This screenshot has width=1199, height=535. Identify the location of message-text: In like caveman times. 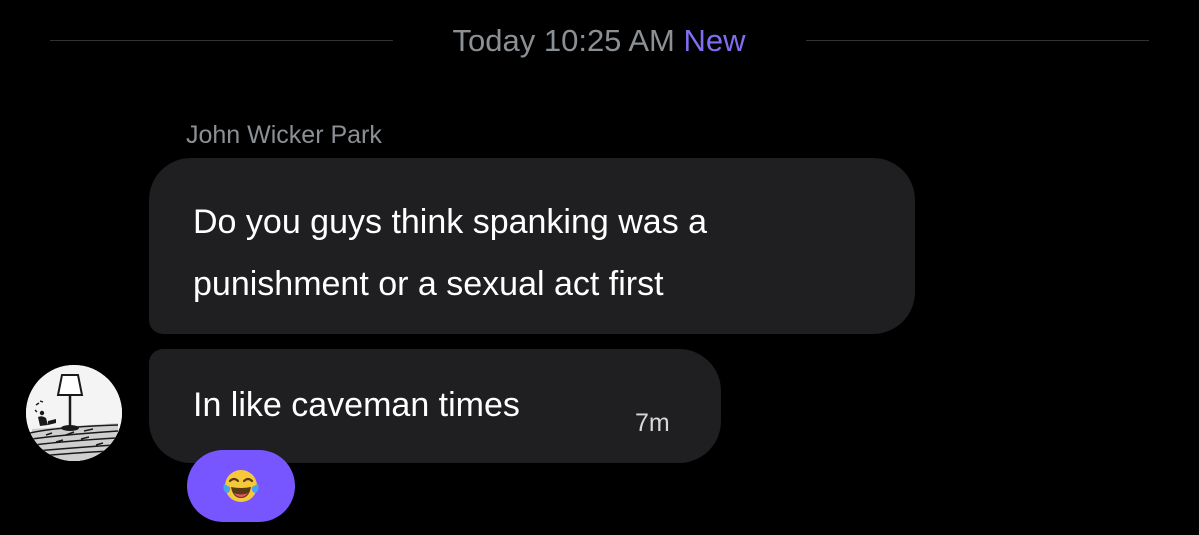
(356, 405).